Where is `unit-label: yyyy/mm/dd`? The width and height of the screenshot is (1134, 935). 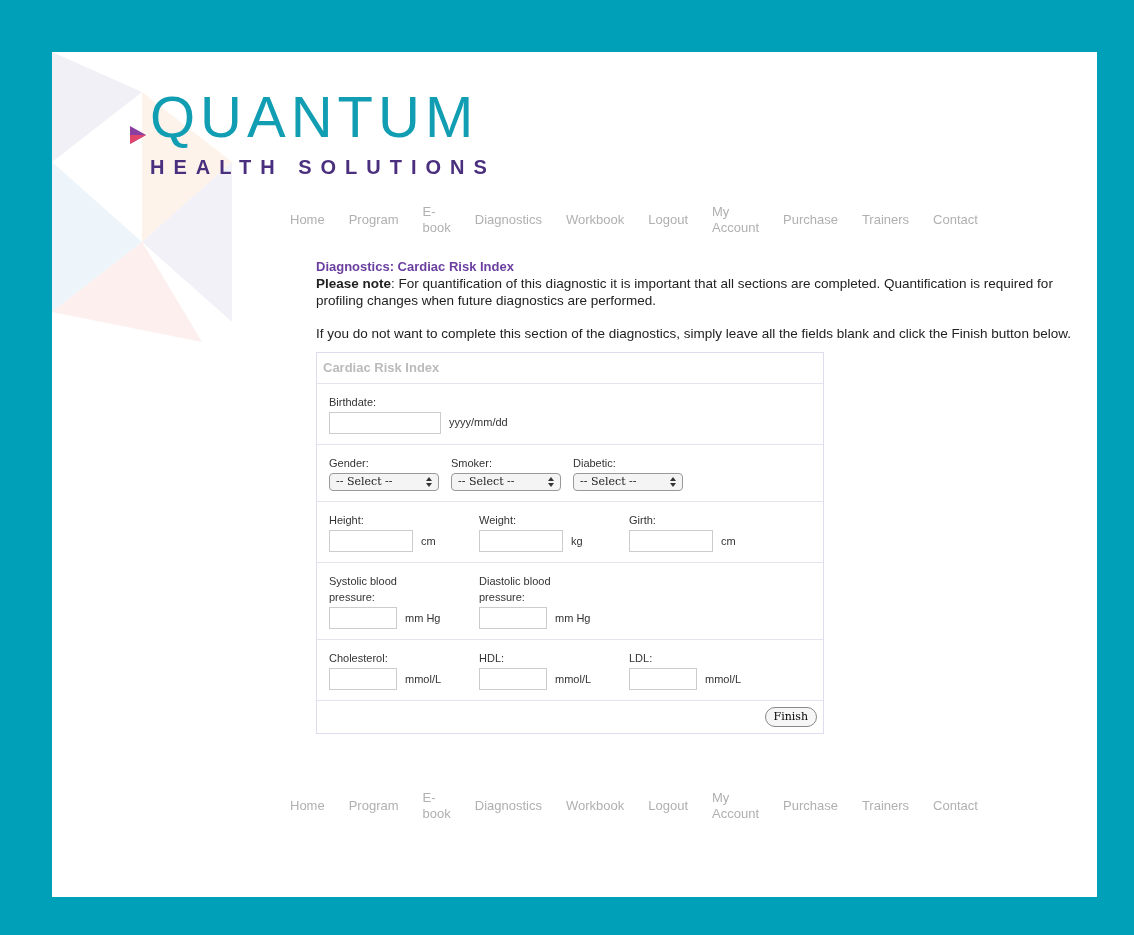
unit-label: yyyy/mm/dd is located at coordinates (478, 423).